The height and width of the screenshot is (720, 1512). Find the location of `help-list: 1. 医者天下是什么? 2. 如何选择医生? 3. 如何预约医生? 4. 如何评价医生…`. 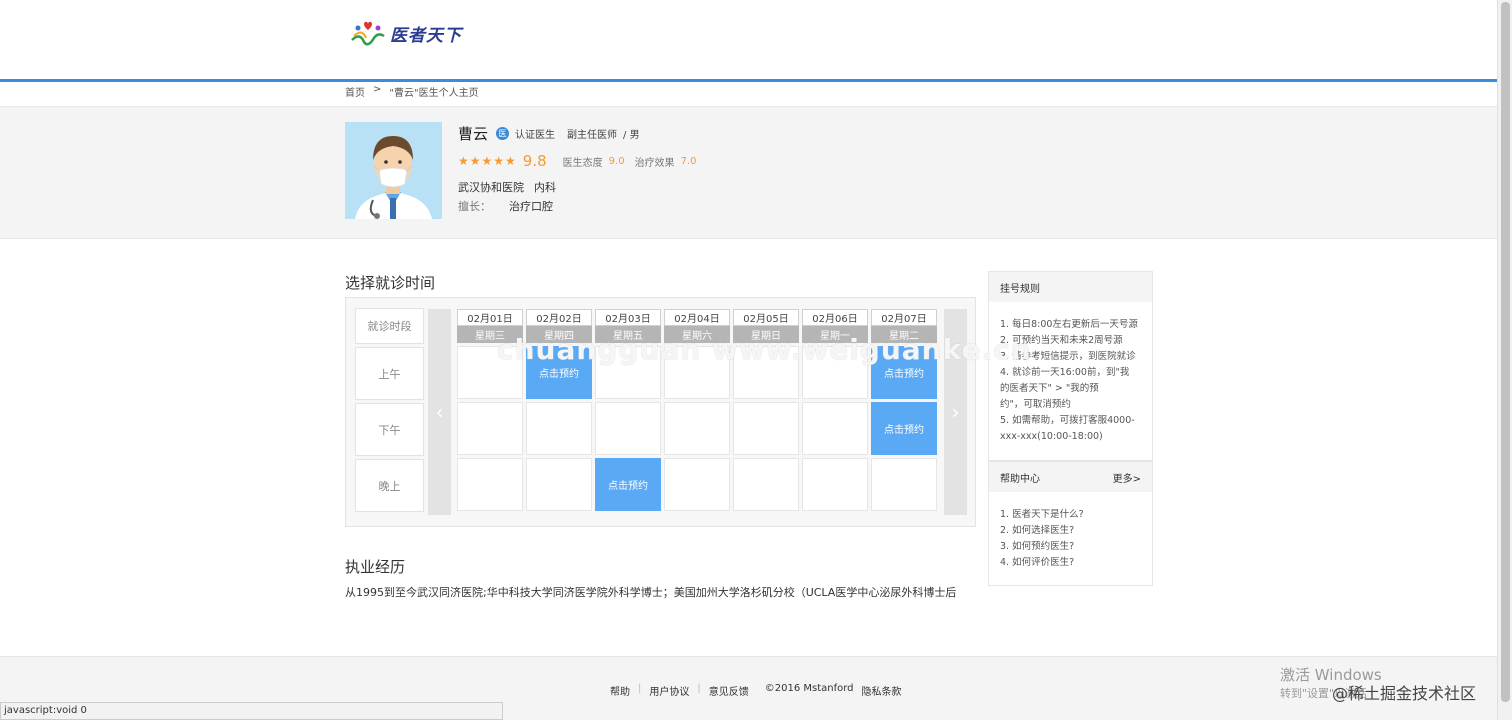

help-list: 1. 医者天下是什么? 2. 如何选择医生? 3. 如何预约医生? 4. 如何评价医生… is located at coordinates (1070, 536).